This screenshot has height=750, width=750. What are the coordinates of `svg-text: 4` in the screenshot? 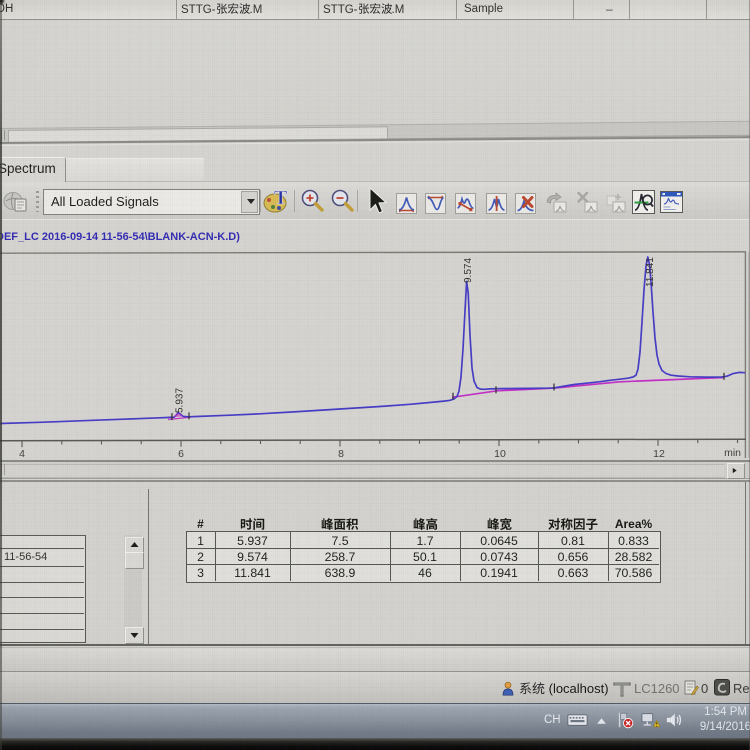 It's located at (22, 454).